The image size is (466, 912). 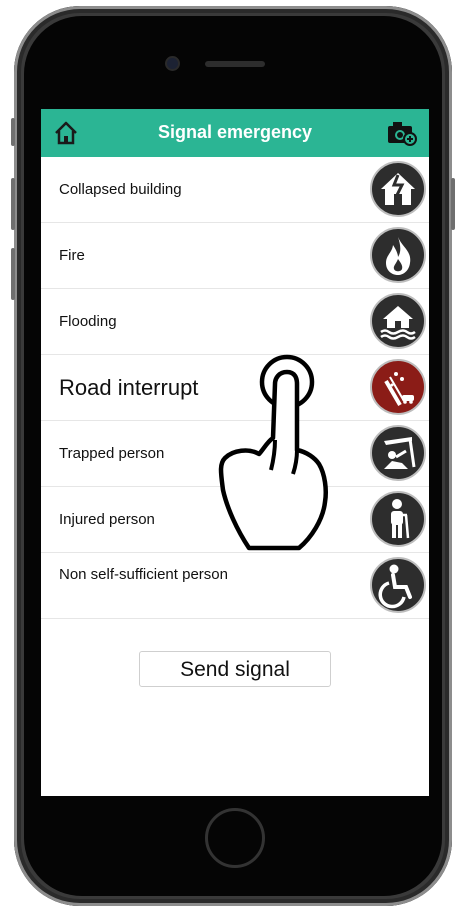 What do you see at coordinates (273, 452) in the screenshot?
I see `pointing-hand-icon` at bounding box center [273, 452].